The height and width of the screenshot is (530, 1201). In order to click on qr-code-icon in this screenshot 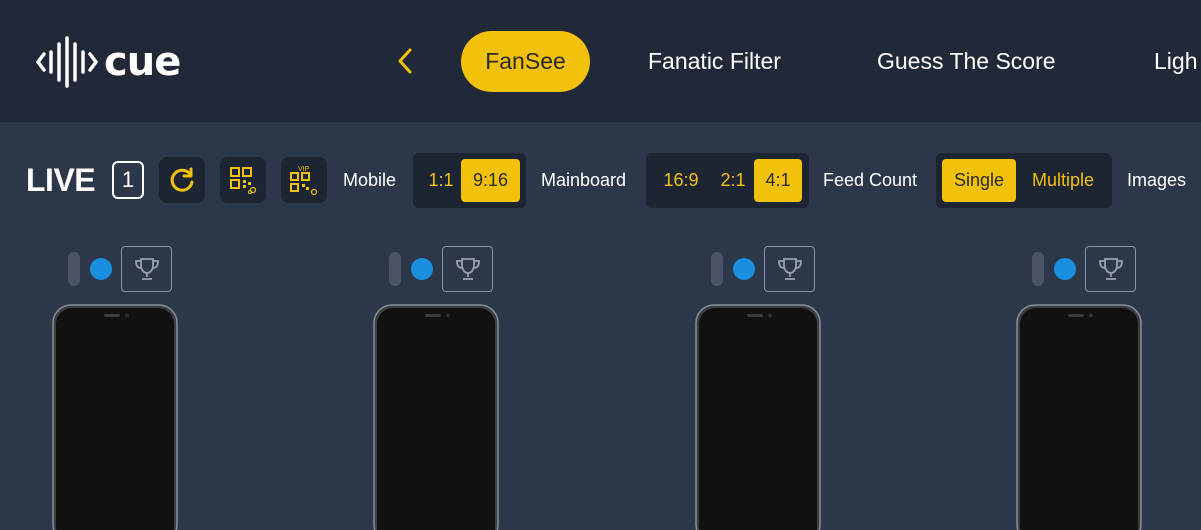, I will do `click(243, 180)`.